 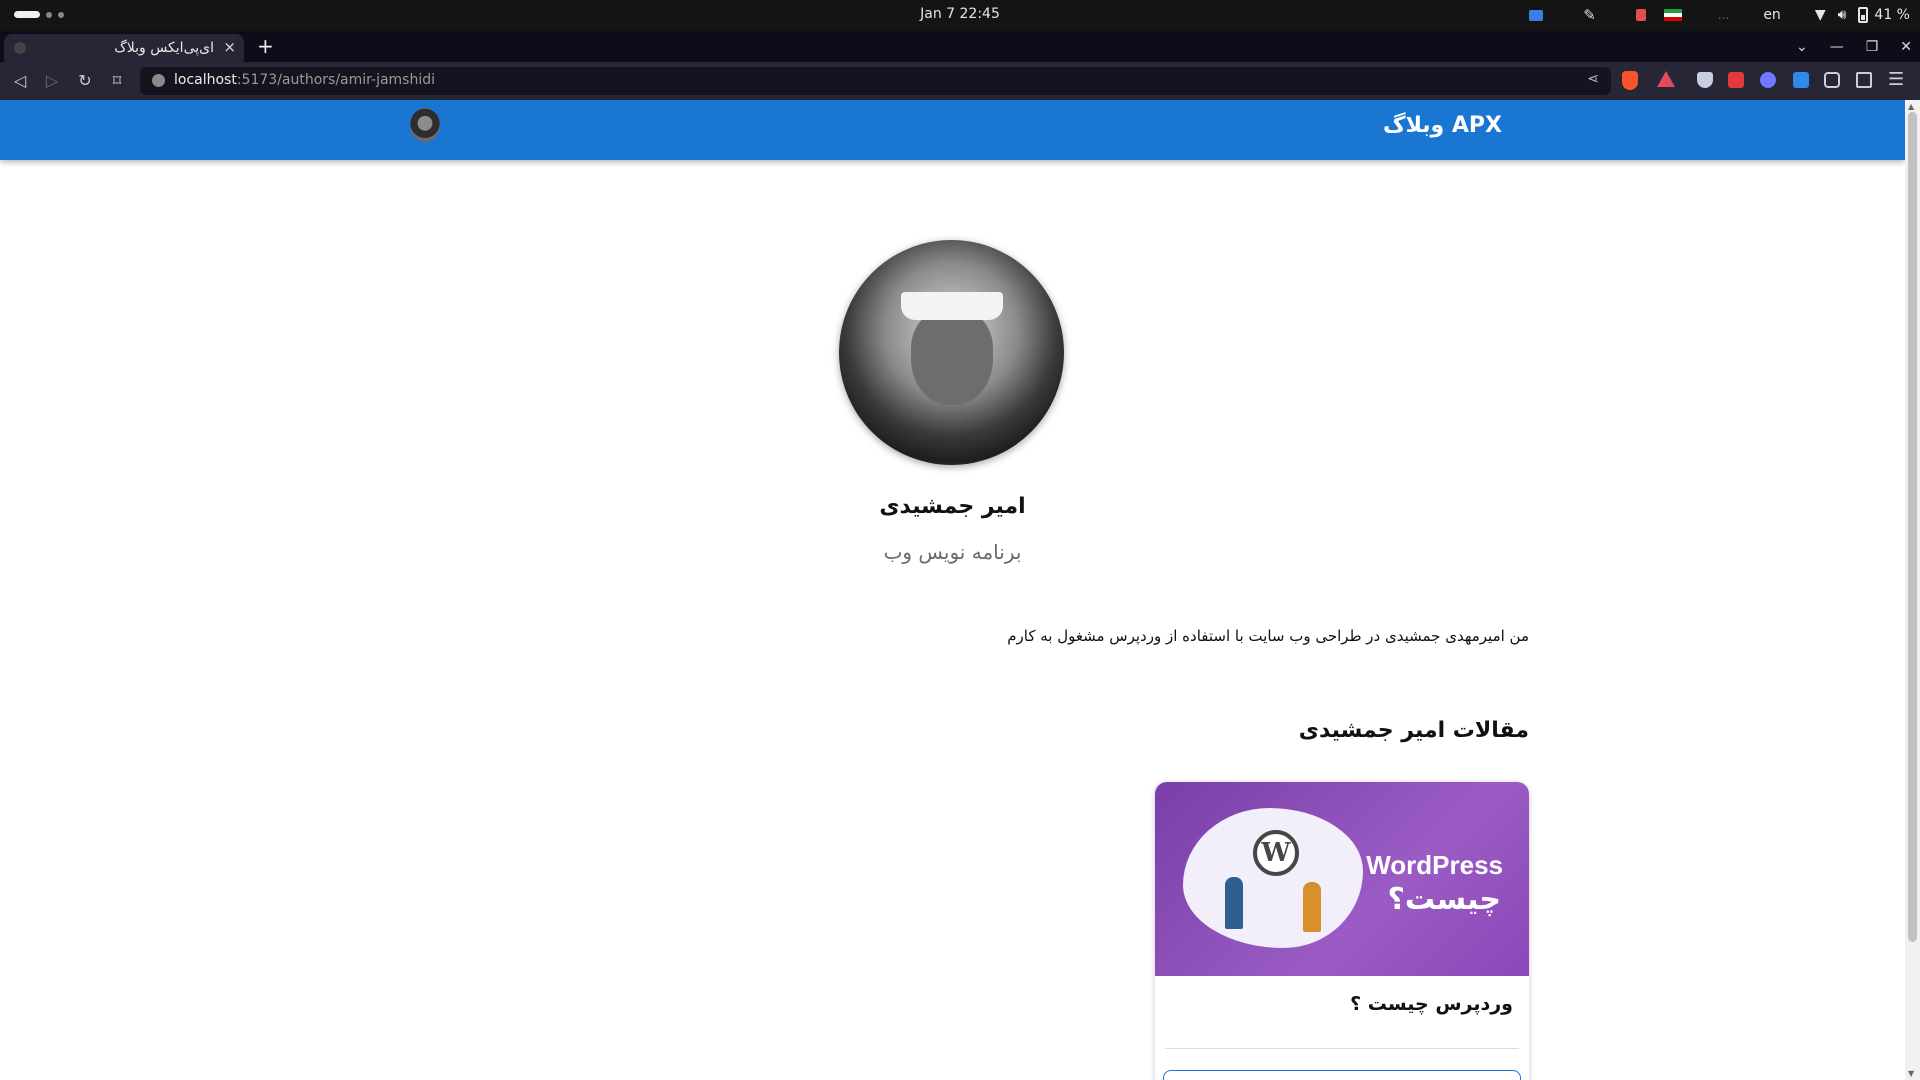 What do you see at coordinates (52, 81) in the screenshot?
I see `forward-arrow-icon: ▷` at bounding box center [52, 81].